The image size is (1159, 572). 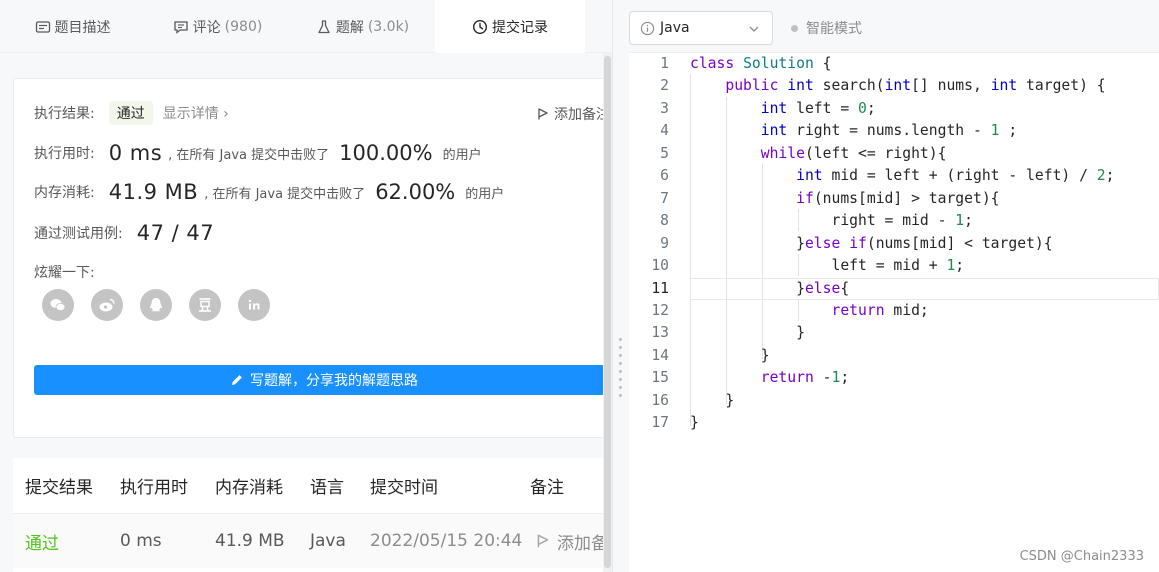 I want to click on line-number: 8, so click(x=664, y=221).